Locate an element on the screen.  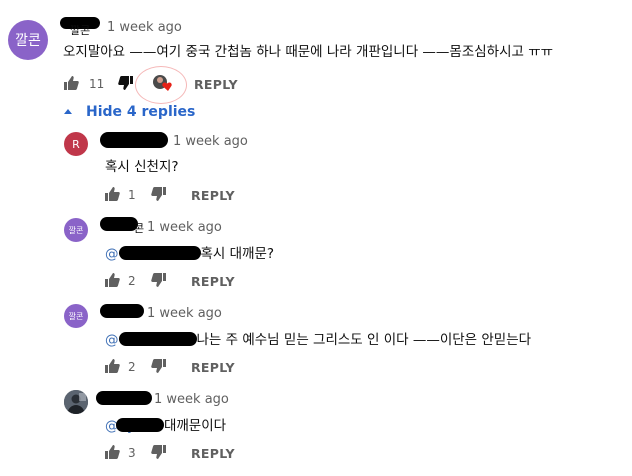
reply-avatar is located at coordinates (76, 402).